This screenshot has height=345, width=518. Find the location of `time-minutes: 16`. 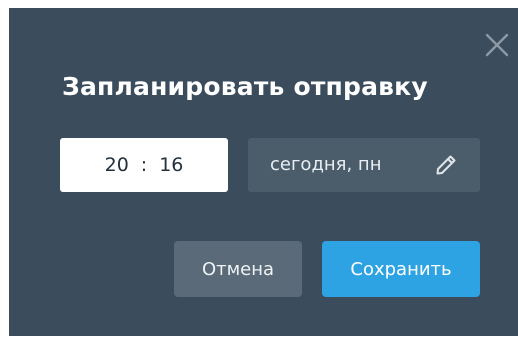

time-minutes: 16 is located at coordinates (171, 165).